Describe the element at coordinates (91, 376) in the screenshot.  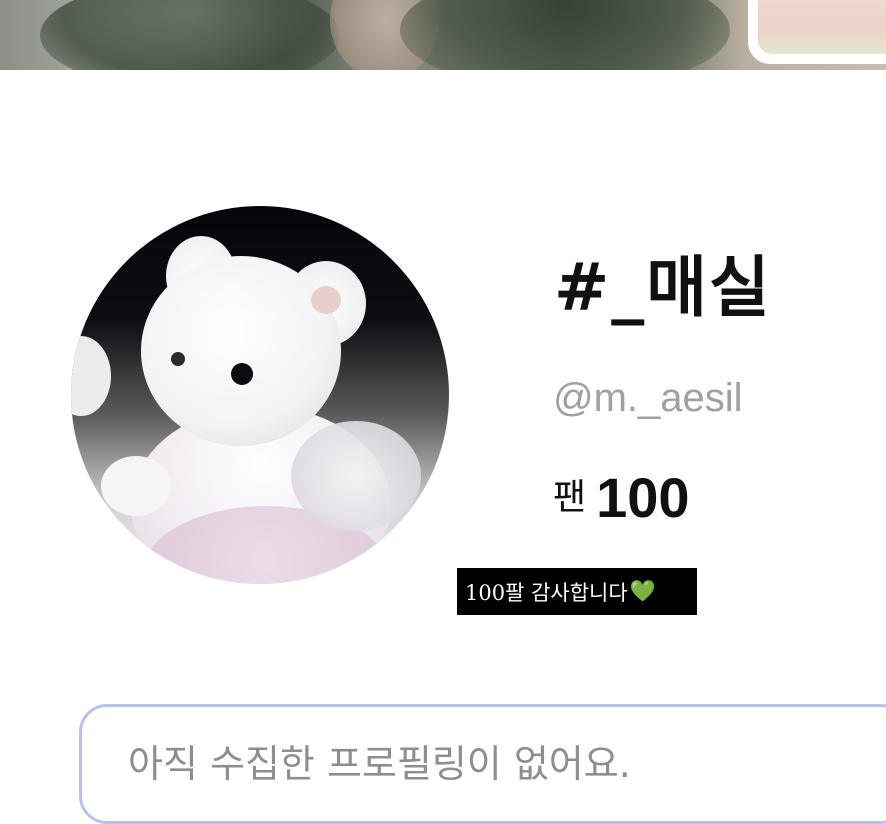
I see `avatar-paw` at that location.